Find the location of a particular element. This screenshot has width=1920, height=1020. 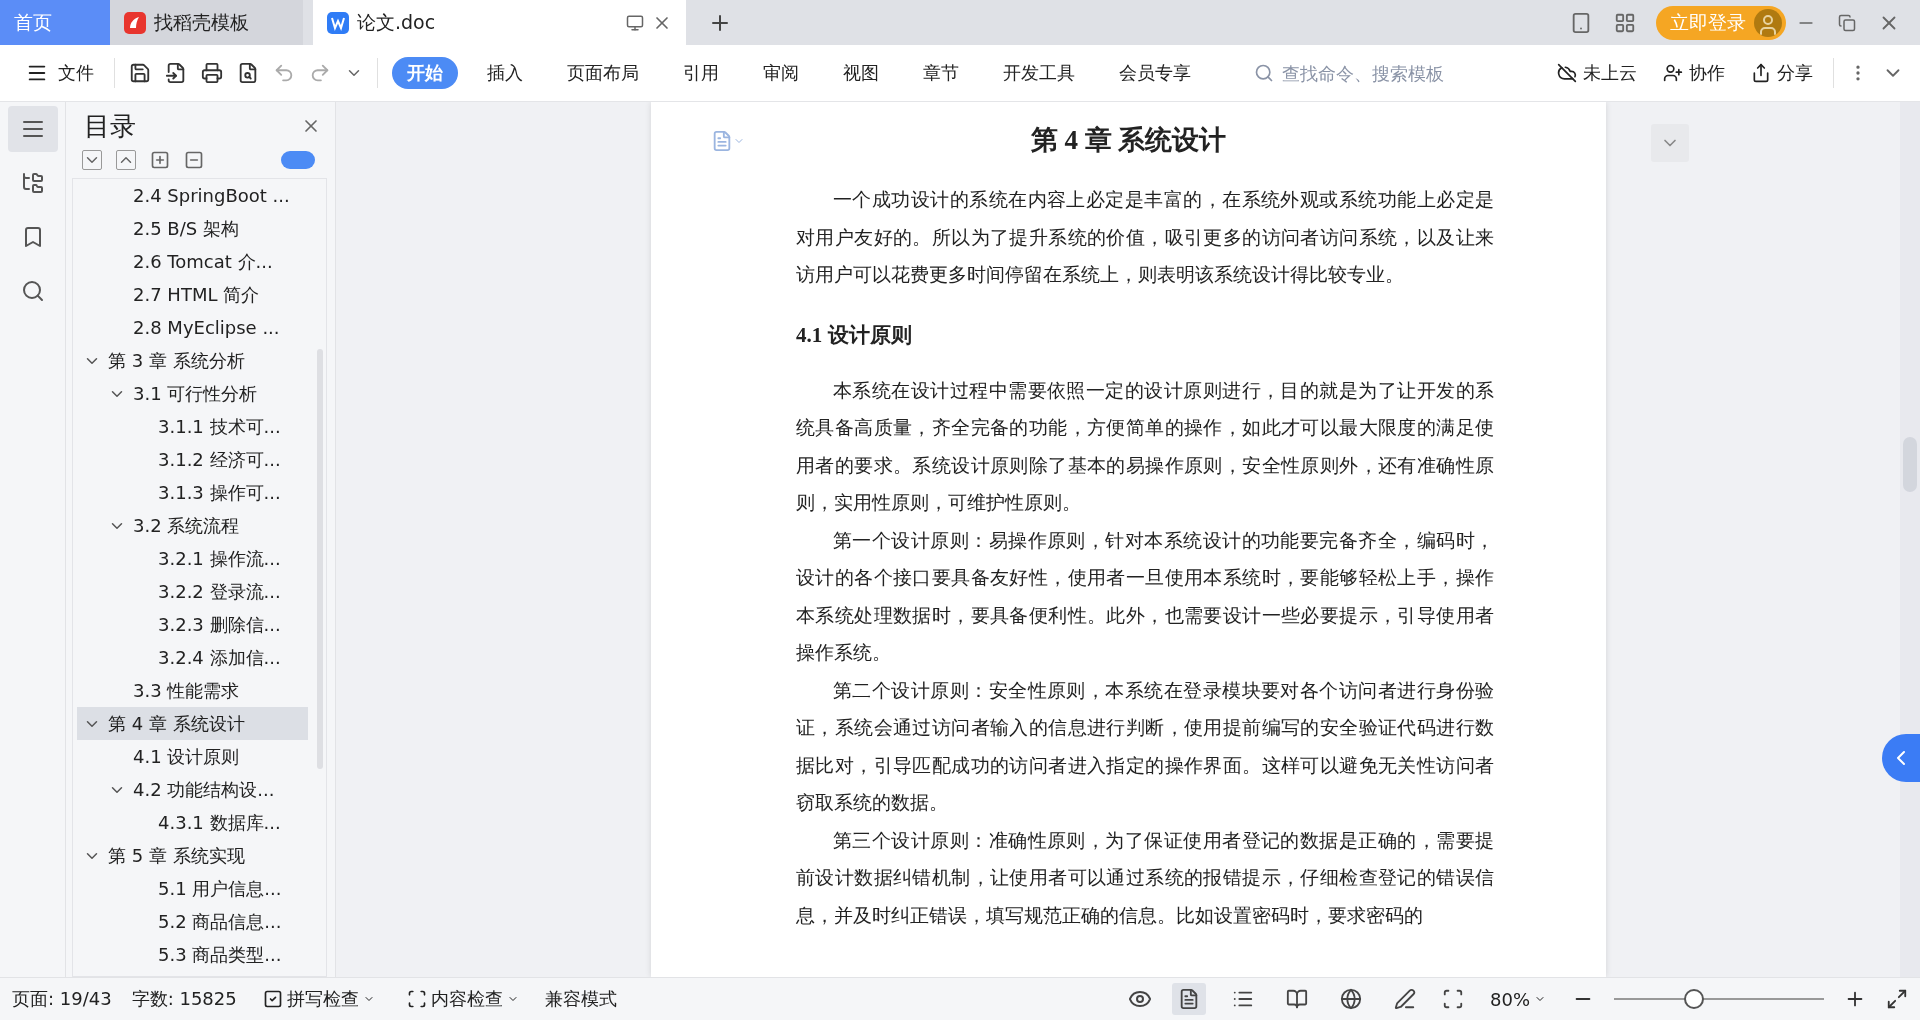

ribbon-tab: 审阅 is located at coordinates (781, 73).